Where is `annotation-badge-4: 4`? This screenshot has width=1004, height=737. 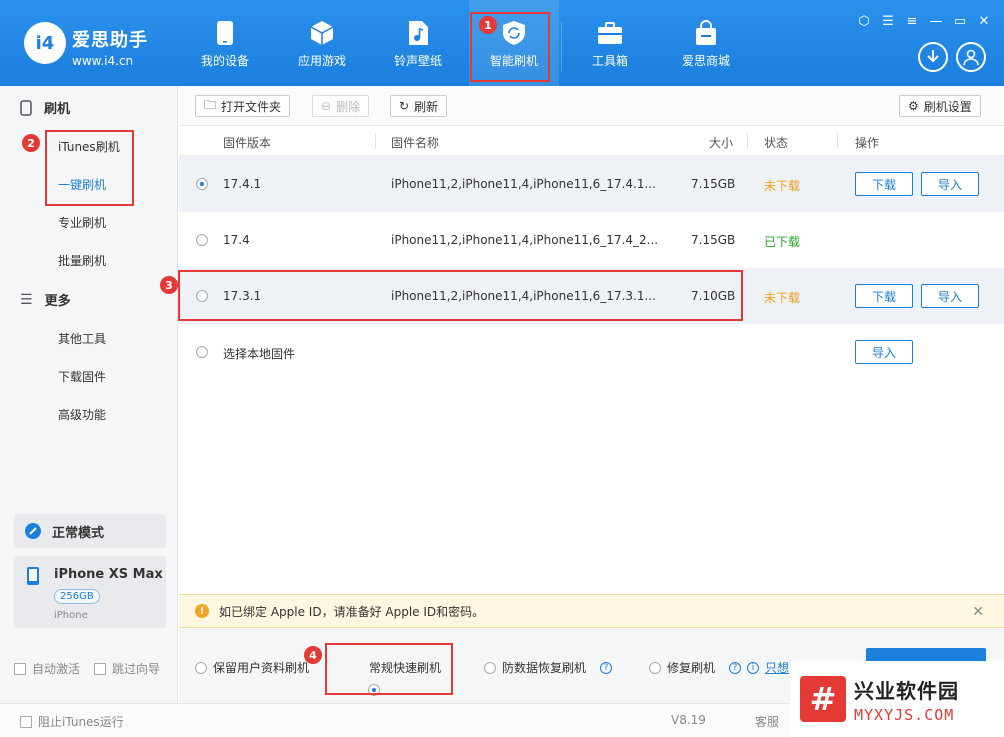
annotation-badge-4: 4 is located at coordinates (313, 655).